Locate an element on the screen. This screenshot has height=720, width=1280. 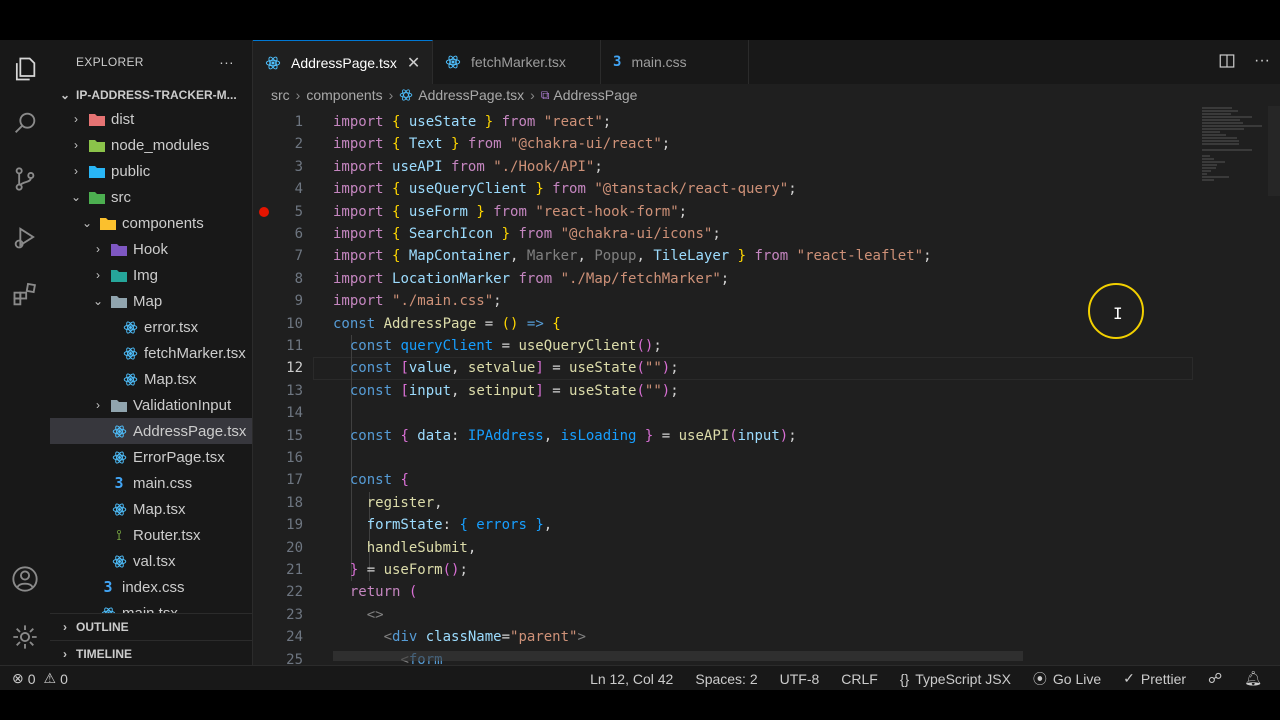
code-line: 9 import "./main.css"; is located at coordinates (723, 301).